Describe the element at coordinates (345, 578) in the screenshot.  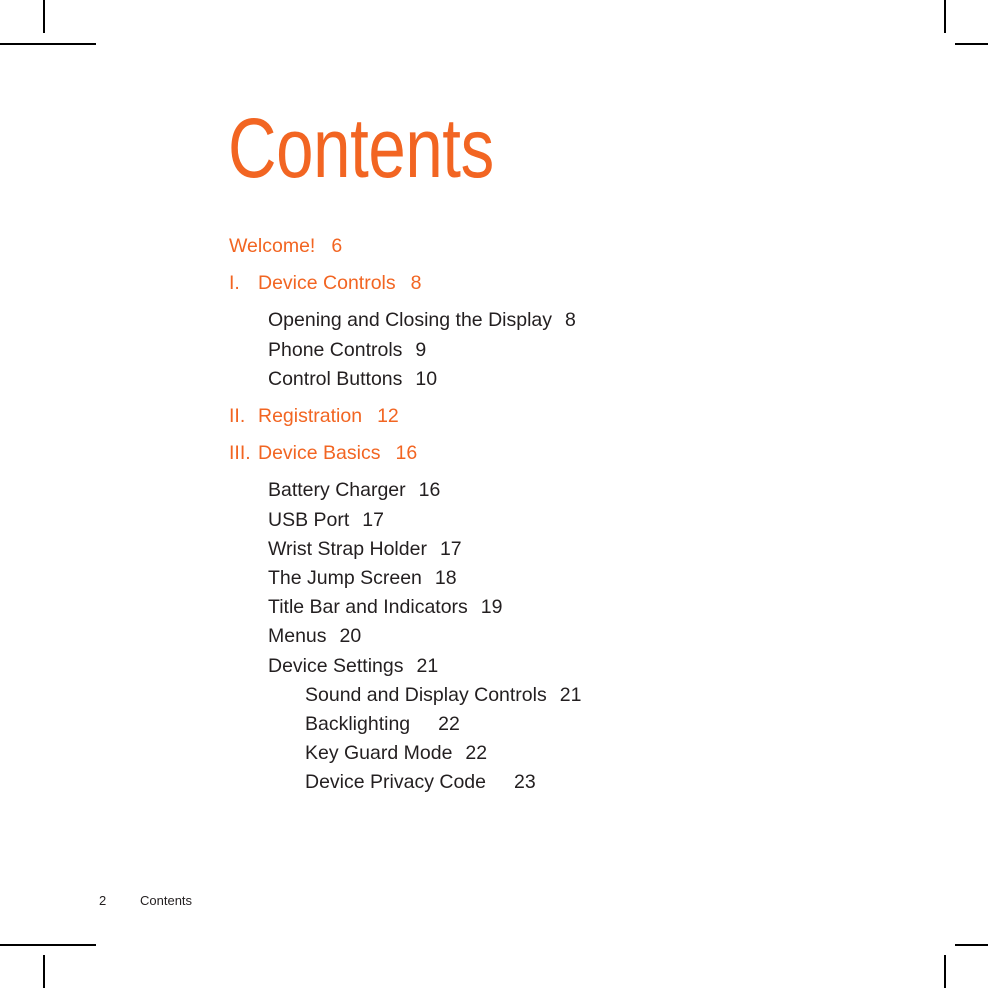
I see `toc-entry-label: The Jump Screen` at that location.